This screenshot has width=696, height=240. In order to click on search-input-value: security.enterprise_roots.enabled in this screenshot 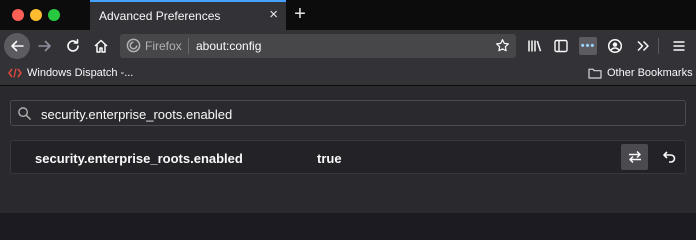, I will do `click(136, 114)`.